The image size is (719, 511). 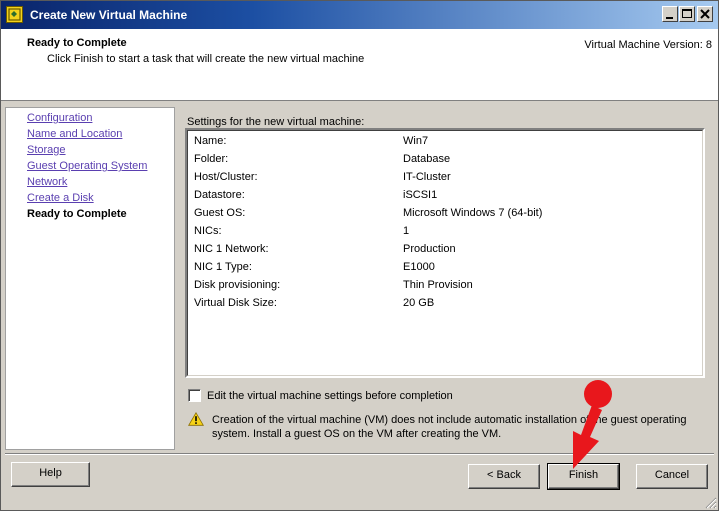 I want to click on close-icon, so click(x=705, y=14).